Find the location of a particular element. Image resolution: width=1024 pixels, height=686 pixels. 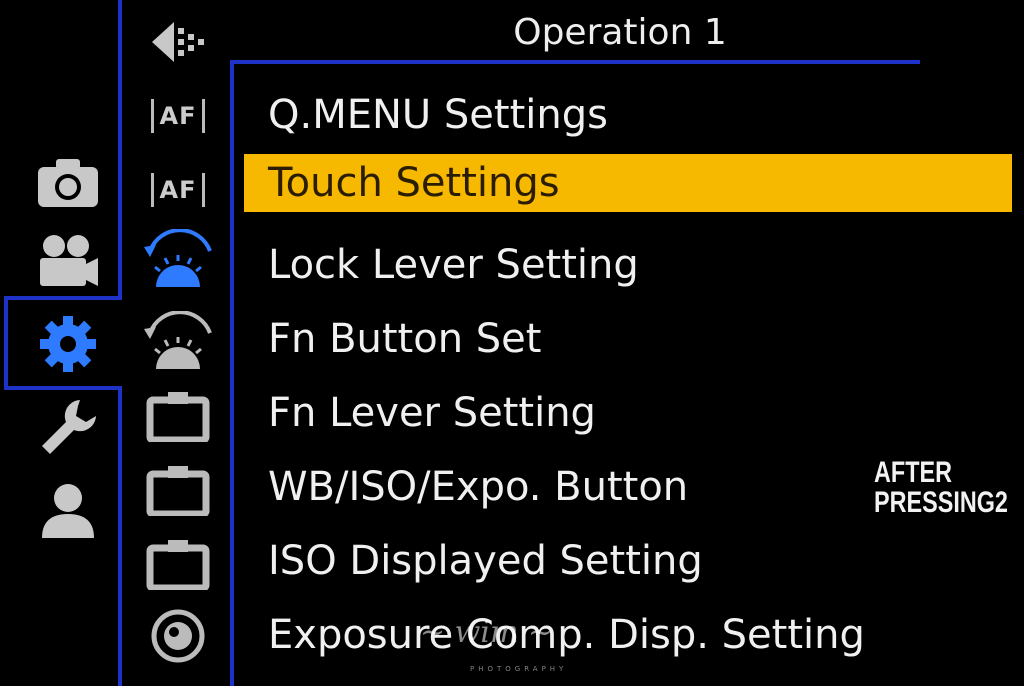

menu-item-touch-settings: Touch Settings is located at coordinates (628, 183).